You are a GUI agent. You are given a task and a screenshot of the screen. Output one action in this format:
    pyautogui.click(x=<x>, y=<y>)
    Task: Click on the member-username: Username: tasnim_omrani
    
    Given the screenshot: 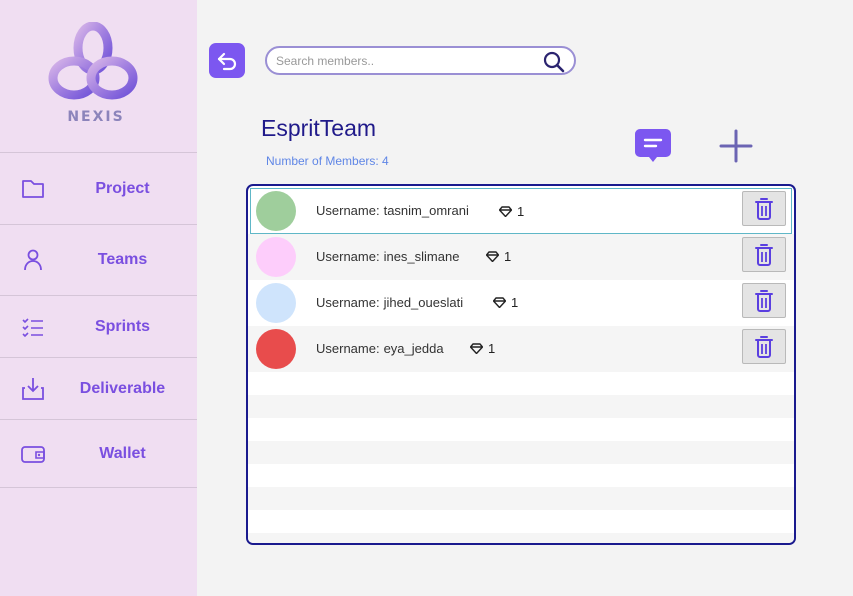 What is the action you would take?
    pyautogui.click(x=392, y=210)
    